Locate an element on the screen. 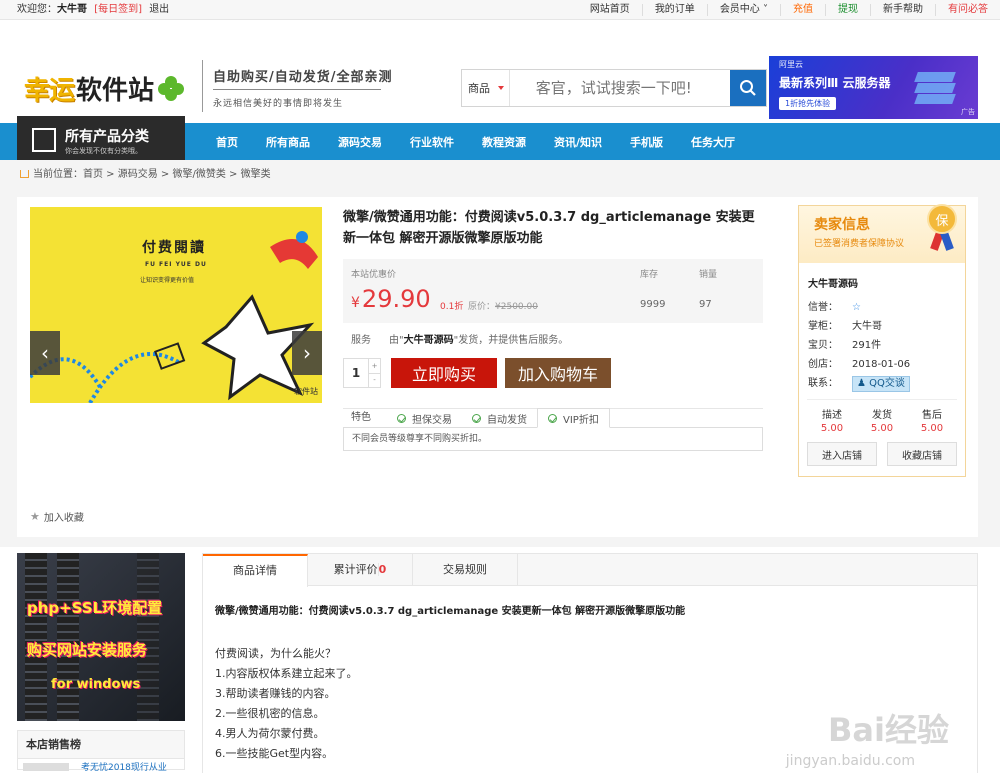 The width and height of the screenshot is (1000, 780). tab-rules: 交易规则 is located at coordinates (465, 569).